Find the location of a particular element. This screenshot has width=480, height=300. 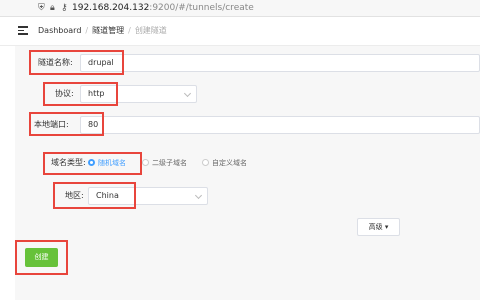

advanced-button: 高级 ▾ is located at coordinates (378, 227).